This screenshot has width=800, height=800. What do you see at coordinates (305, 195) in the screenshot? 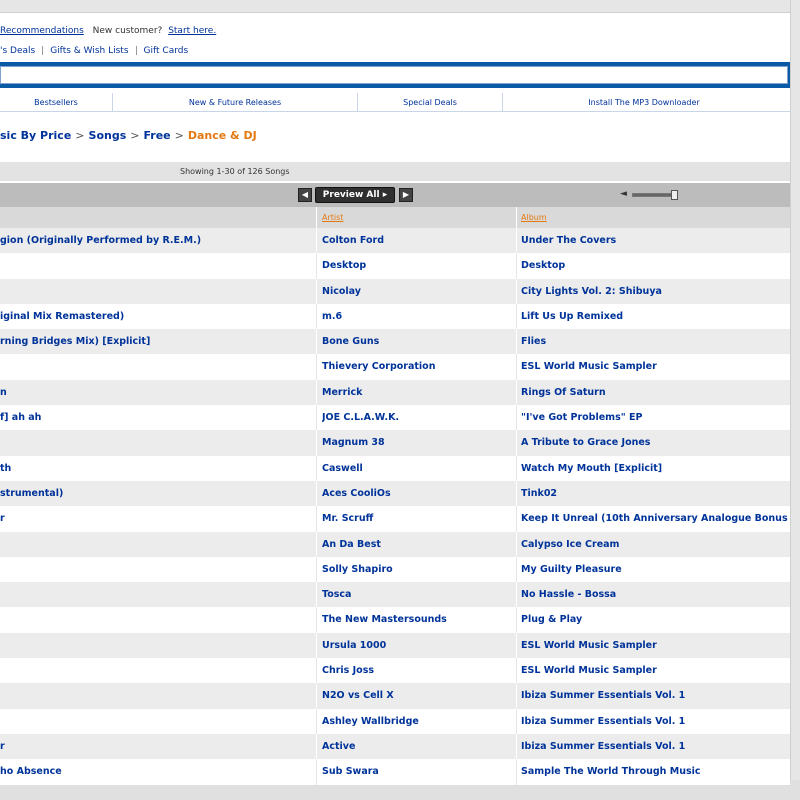
I see `rewind-icon: ◀` at bounding box center [305, 195].